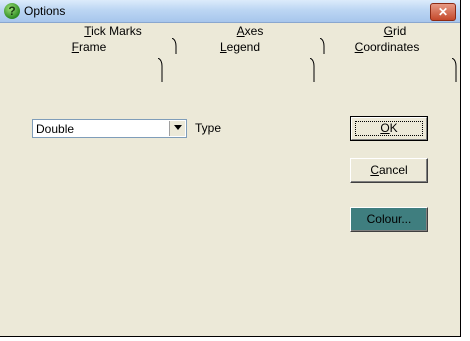 This screenshot has height=341, width=470. I want to click on dropdown-button, so click(177, 128).